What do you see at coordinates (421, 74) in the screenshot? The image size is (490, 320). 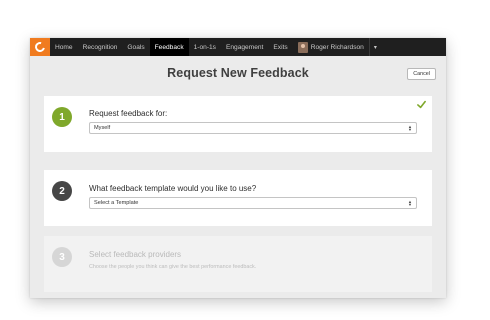 I see `cancel-button: Cancel` at bounding box center [421, 74].